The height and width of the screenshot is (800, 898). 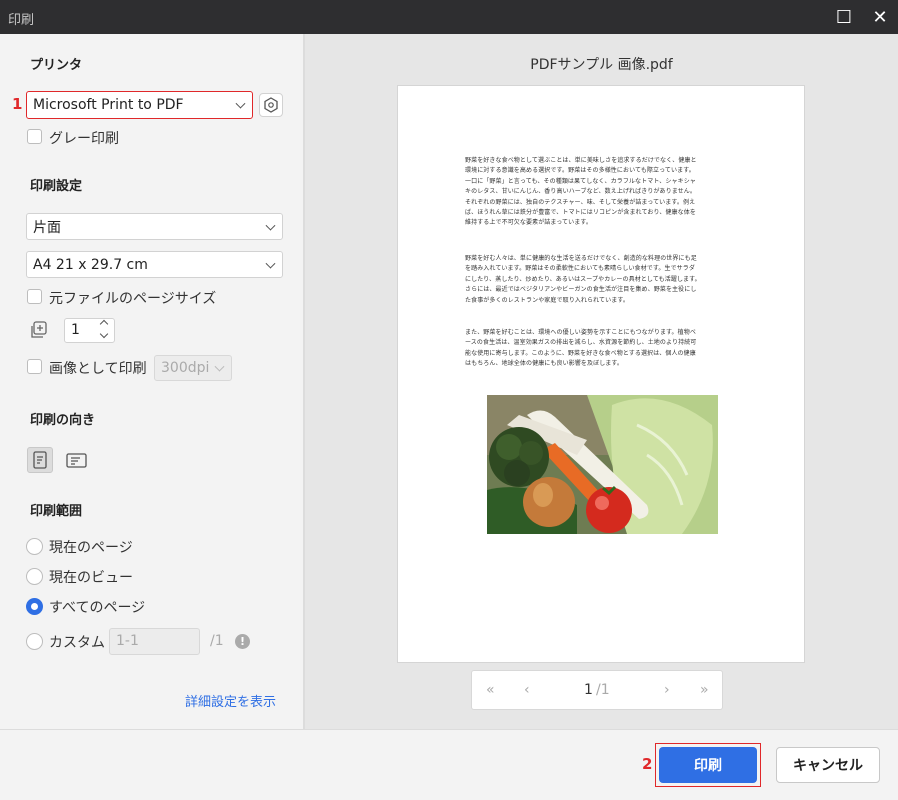 What do you see at coordinates (588, 690) in the screenshot?
I see `current-page-number: 1` at bounding box center [588, 690].